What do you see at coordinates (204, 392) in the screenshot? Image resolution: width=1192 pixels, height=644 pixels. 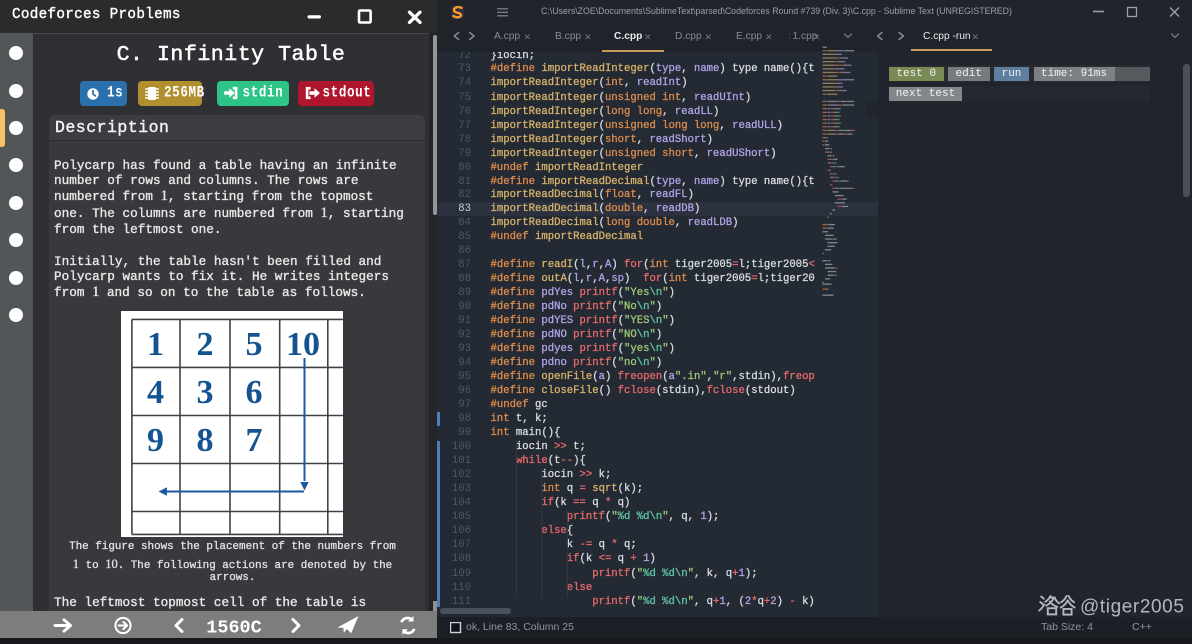 I see `svg-text: 3` at bounding box center [204, 392].